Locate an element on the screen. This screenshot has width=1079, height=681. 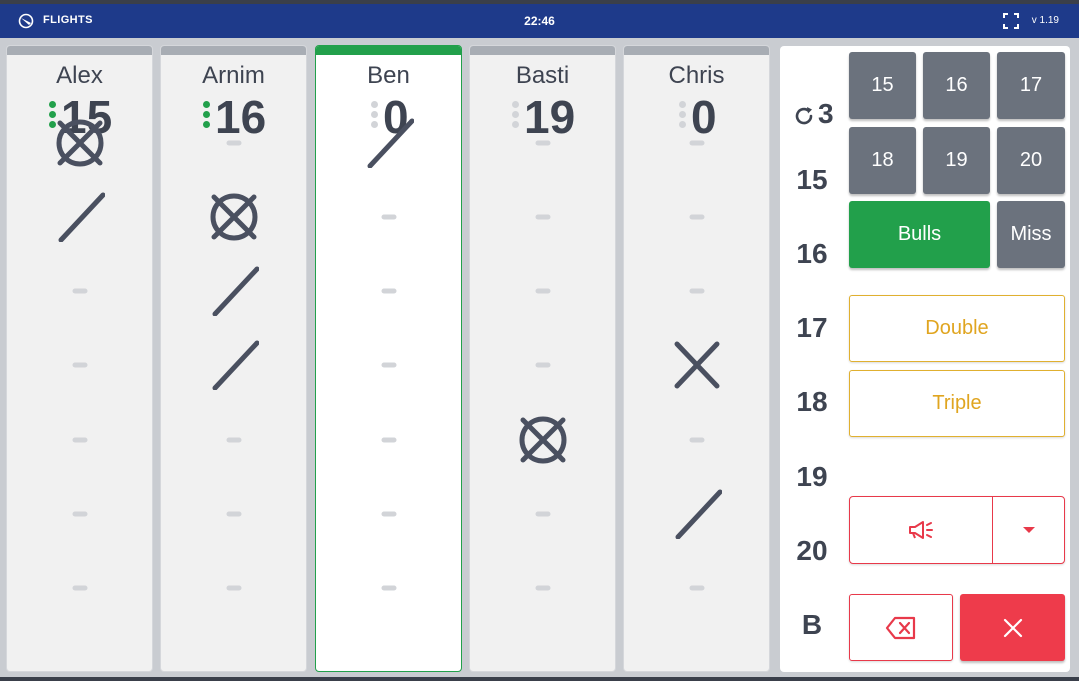
backspace-button is located at coordinates (901, 627).